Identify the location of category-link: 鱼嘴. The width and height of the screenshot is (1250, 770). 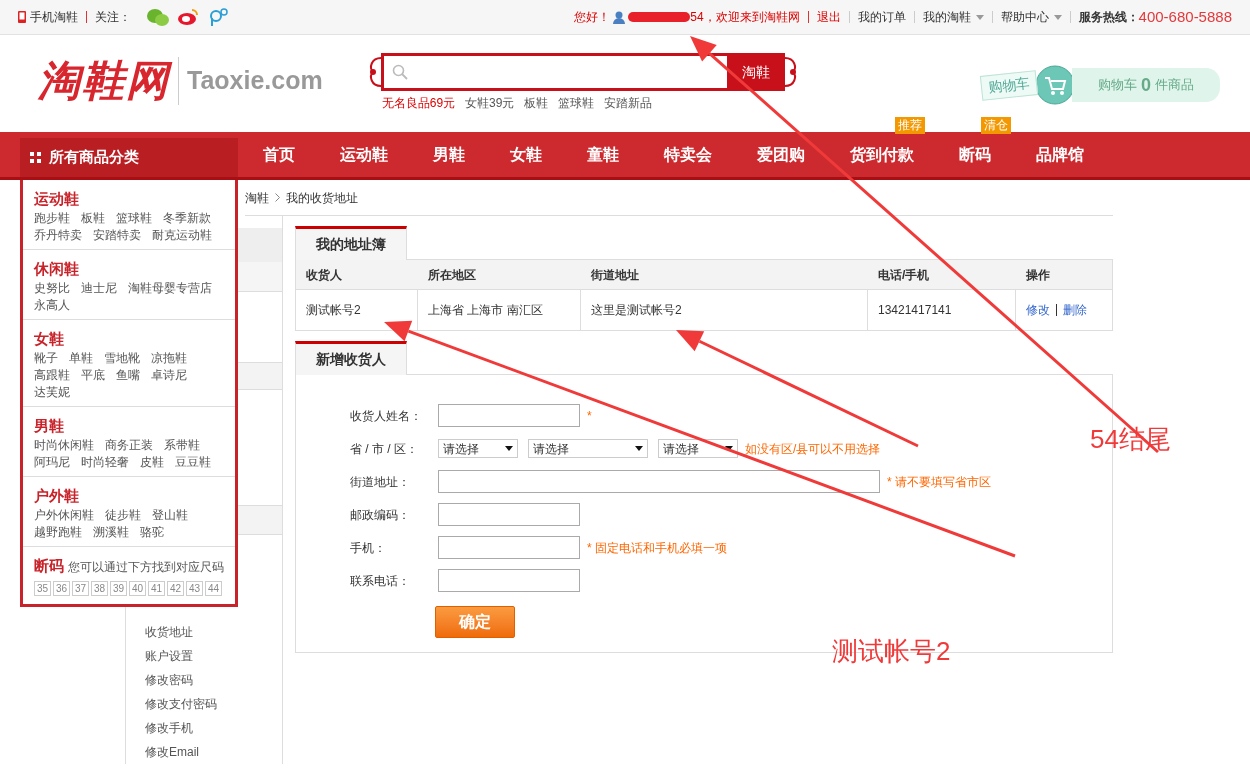
(128, 375).